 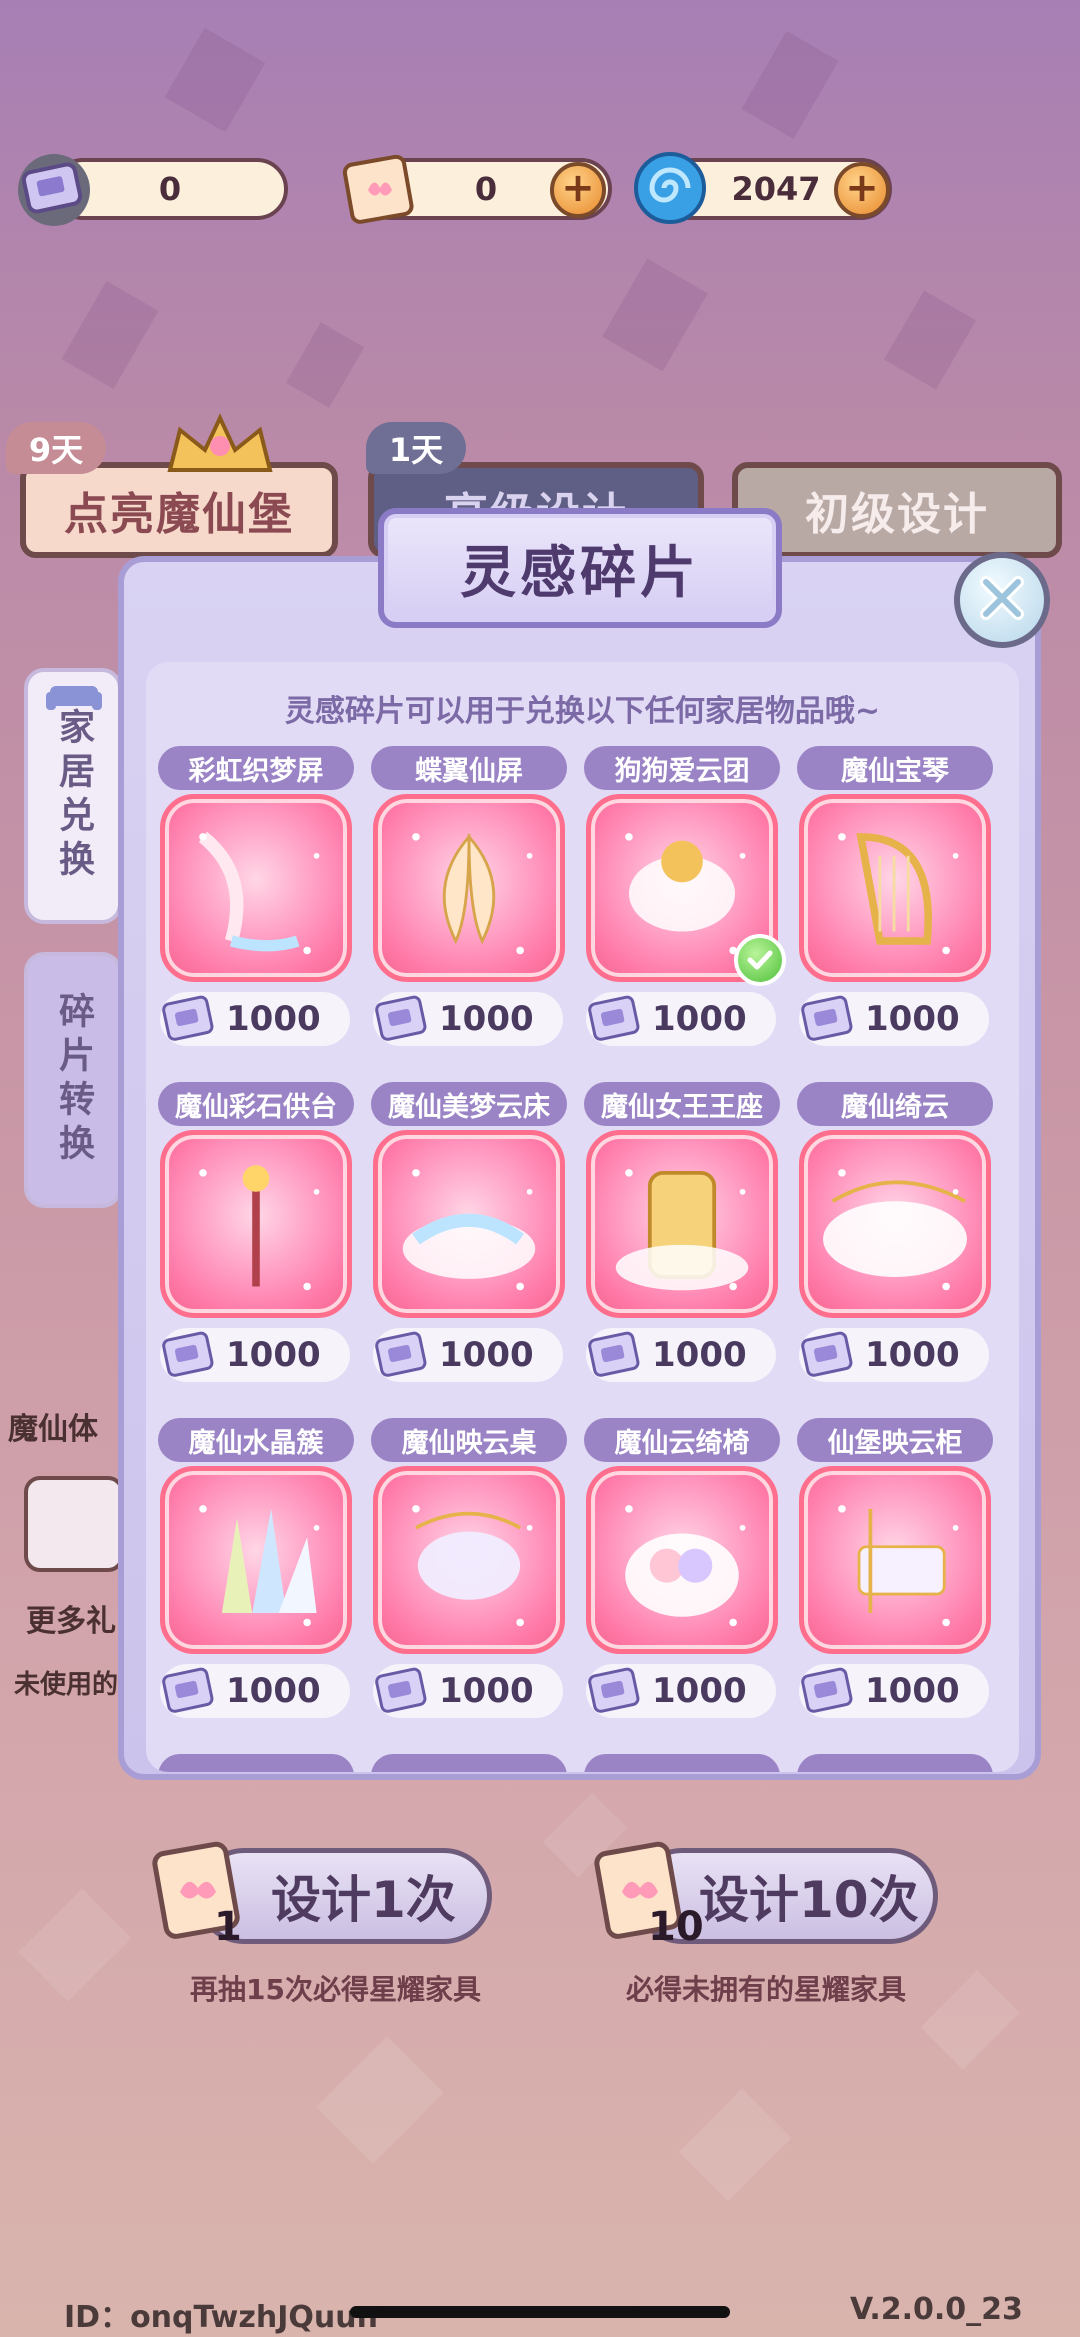 I want to click on modal-title-text: 灵感碎片, so click(x=580, y=573).